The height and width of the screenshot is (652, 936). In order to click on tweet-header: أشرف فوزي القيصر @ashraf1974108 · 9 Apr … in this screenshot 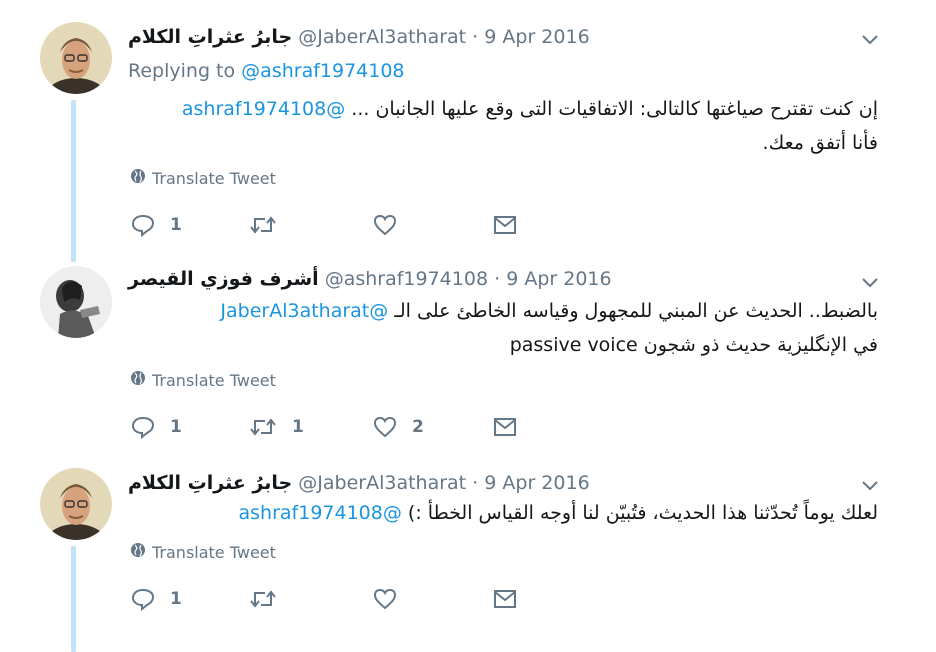, I will do `click(492, 279)`.